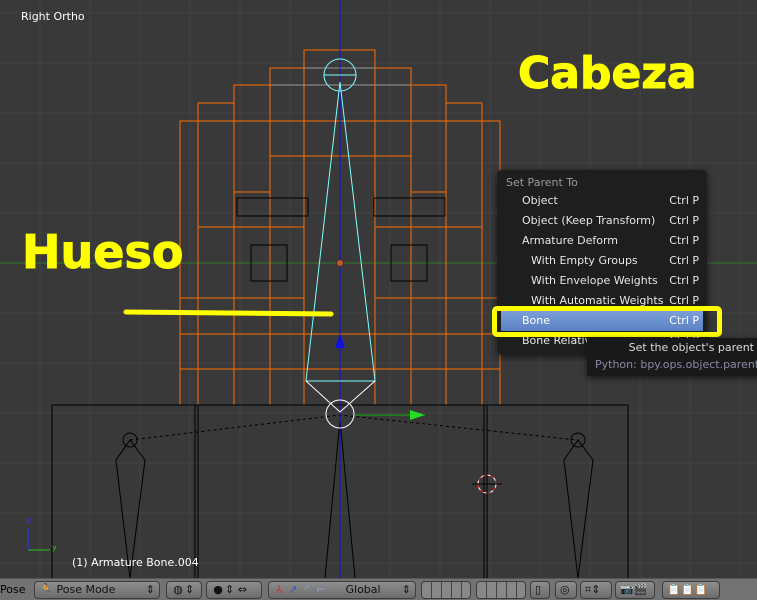 This screenshot has width=757, height=600. I want to click on axis-gizmo, so click(38, 539).